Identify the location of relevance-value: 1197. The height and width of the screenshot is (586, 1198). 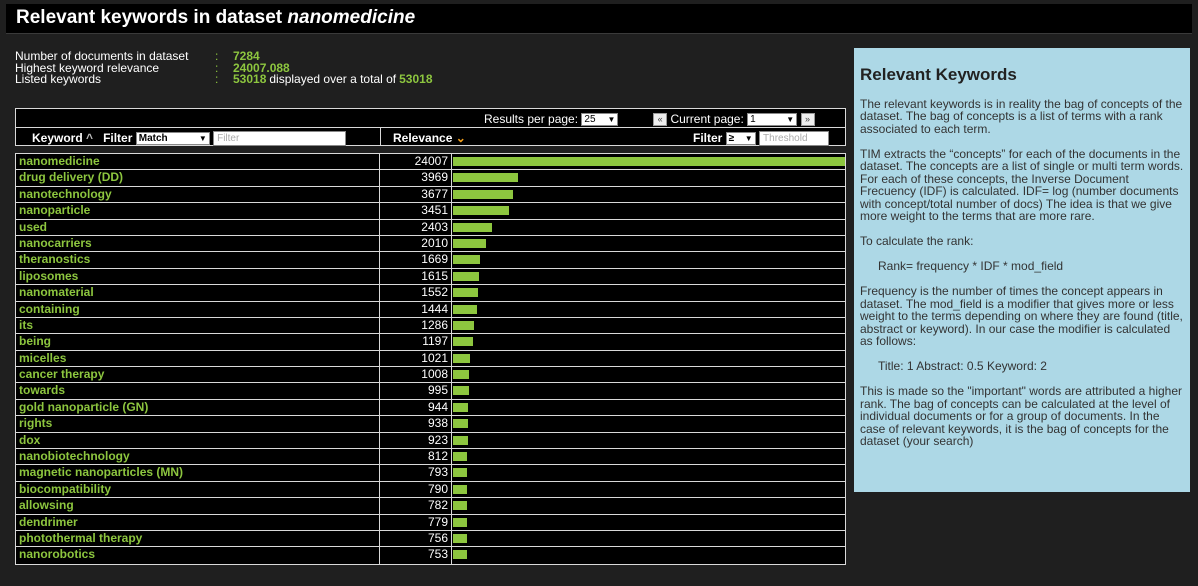
(416, 342).